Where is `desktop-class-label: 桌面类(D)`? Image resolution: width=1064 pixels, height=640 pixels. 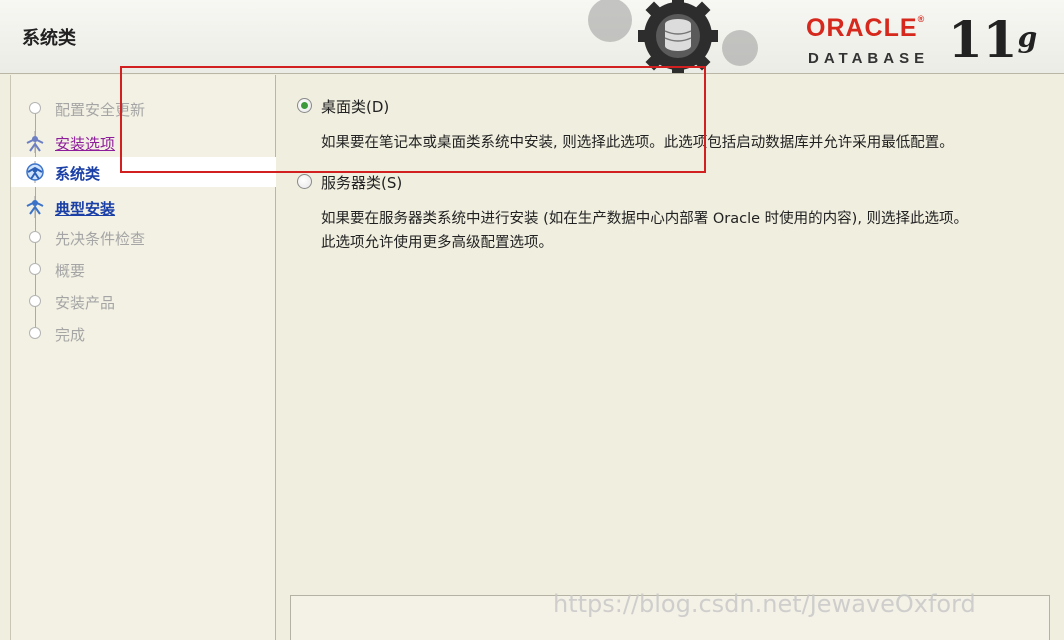 desktop-class-label: 桌面类(D) is located at coordinates (355, 106).